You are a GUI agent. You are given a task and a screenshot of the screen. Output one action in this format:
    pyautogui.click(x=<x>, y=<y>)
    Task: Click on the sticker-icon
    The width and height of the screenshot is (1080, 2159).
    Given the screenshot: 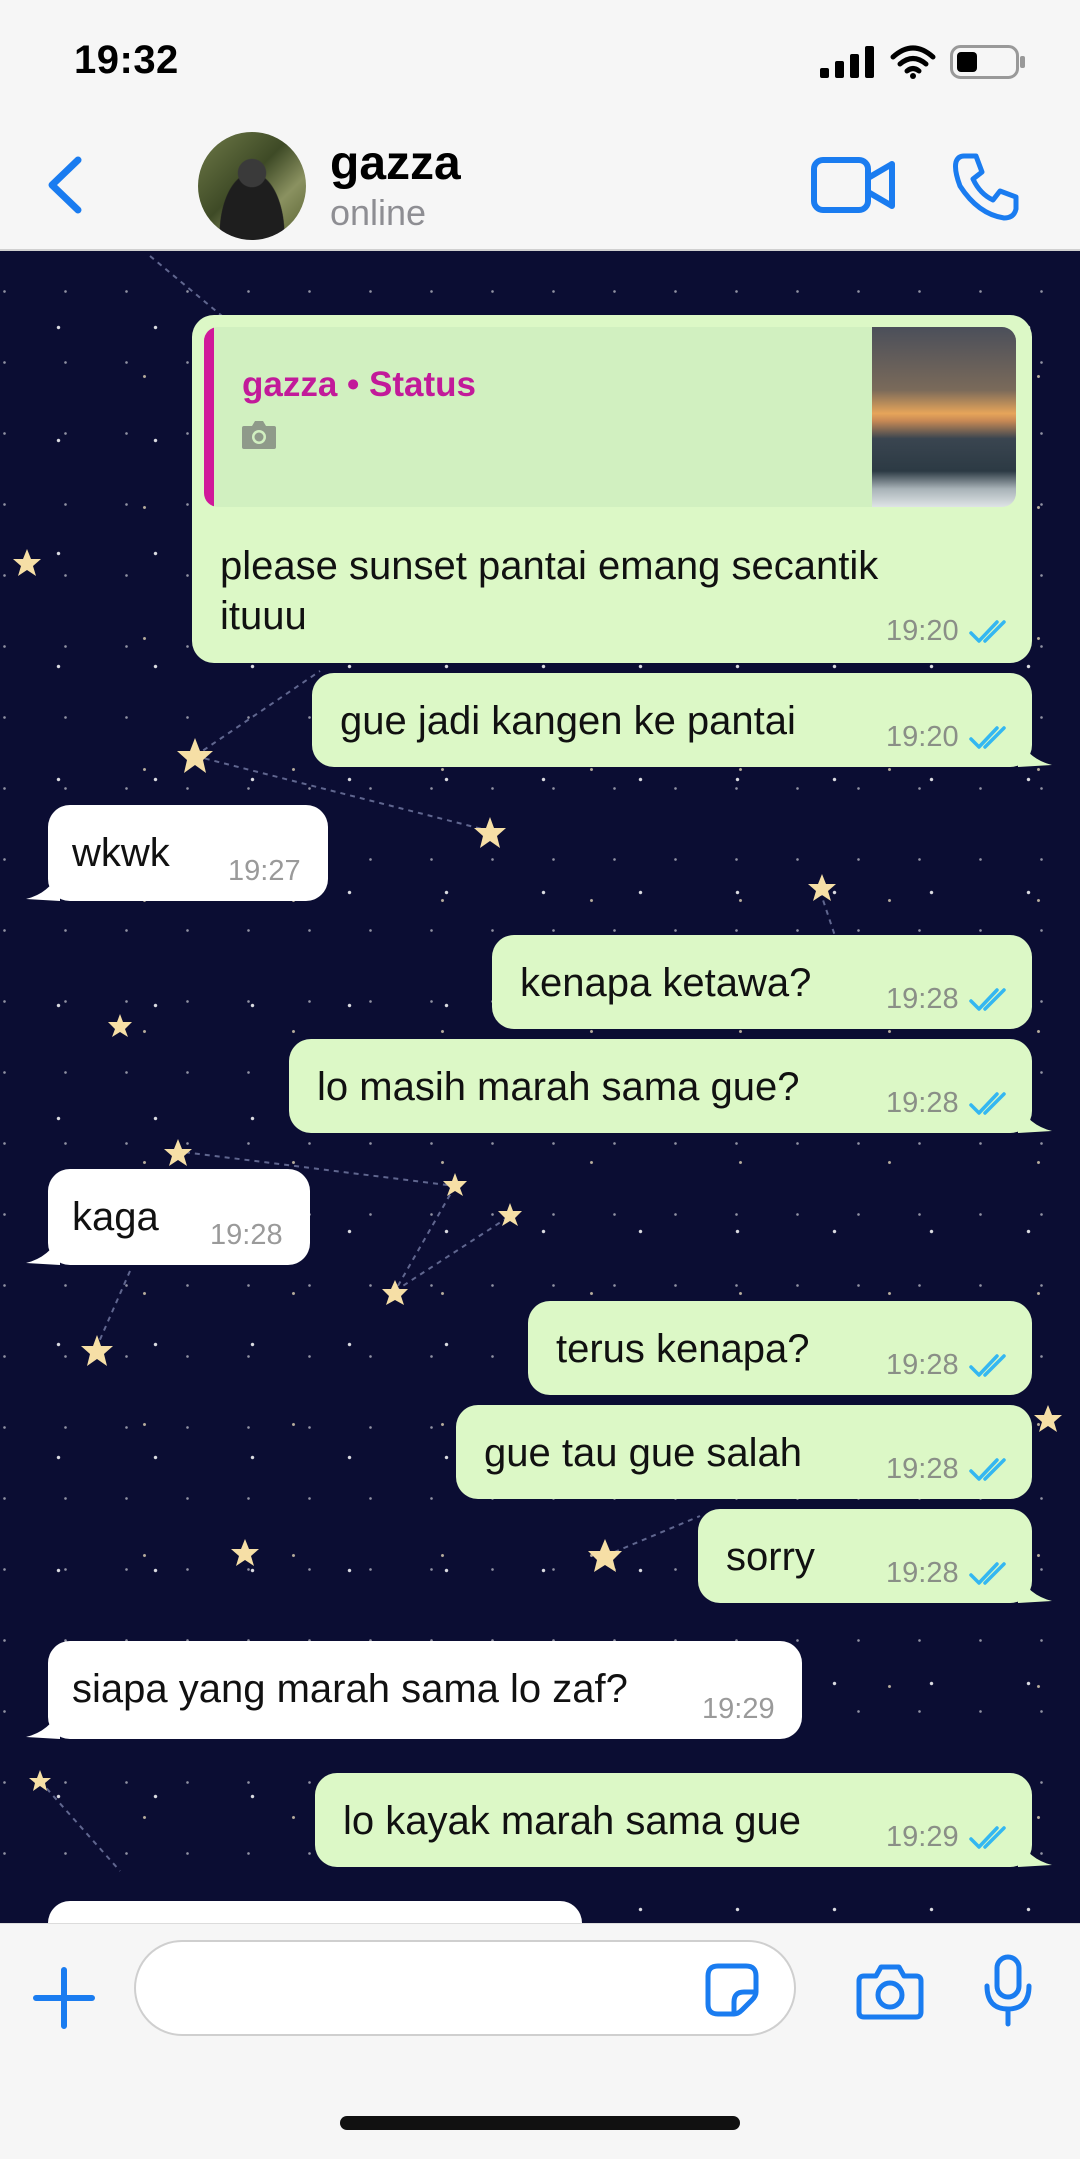 What is the action you would take?
    pyautogui.click(x=732, y=1990)
    